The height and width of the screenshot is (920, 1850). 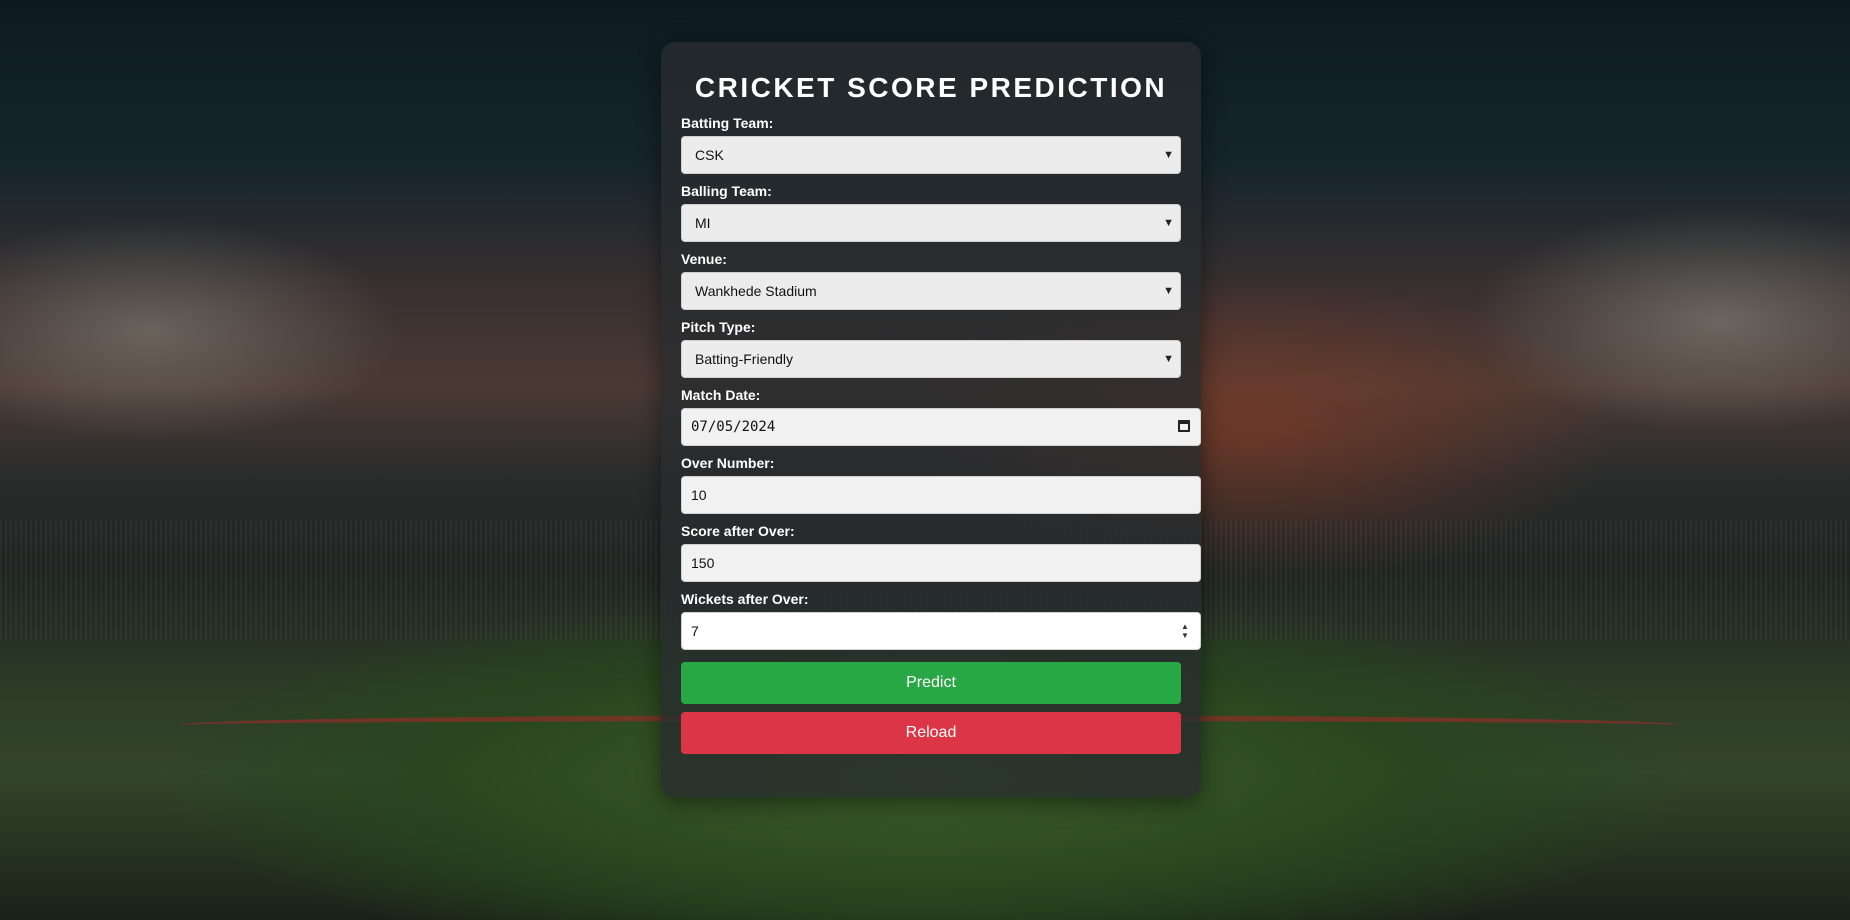 I want to click on pitch-type-select: Batting-Friendly ▼, so click(x=931, y=359).